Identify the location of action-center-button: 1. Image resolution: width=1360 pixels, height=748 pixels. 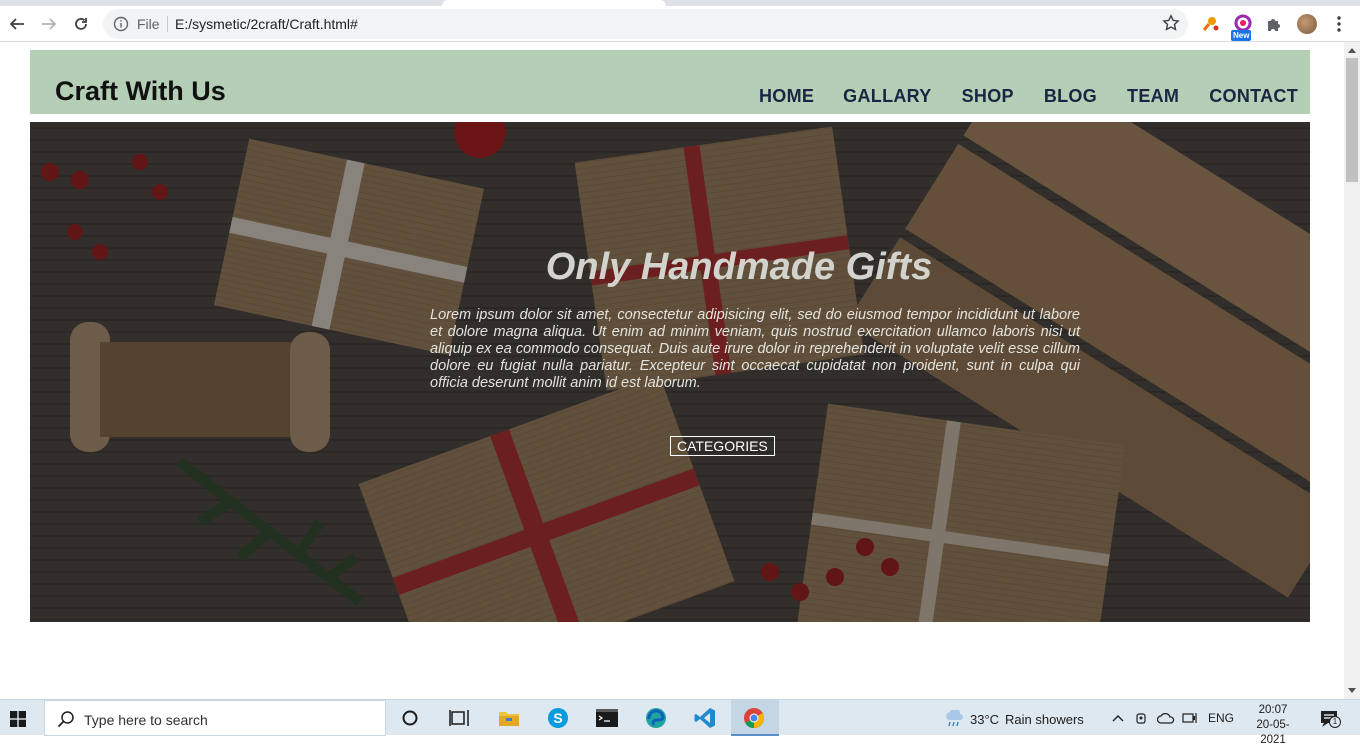
(1330, 721).